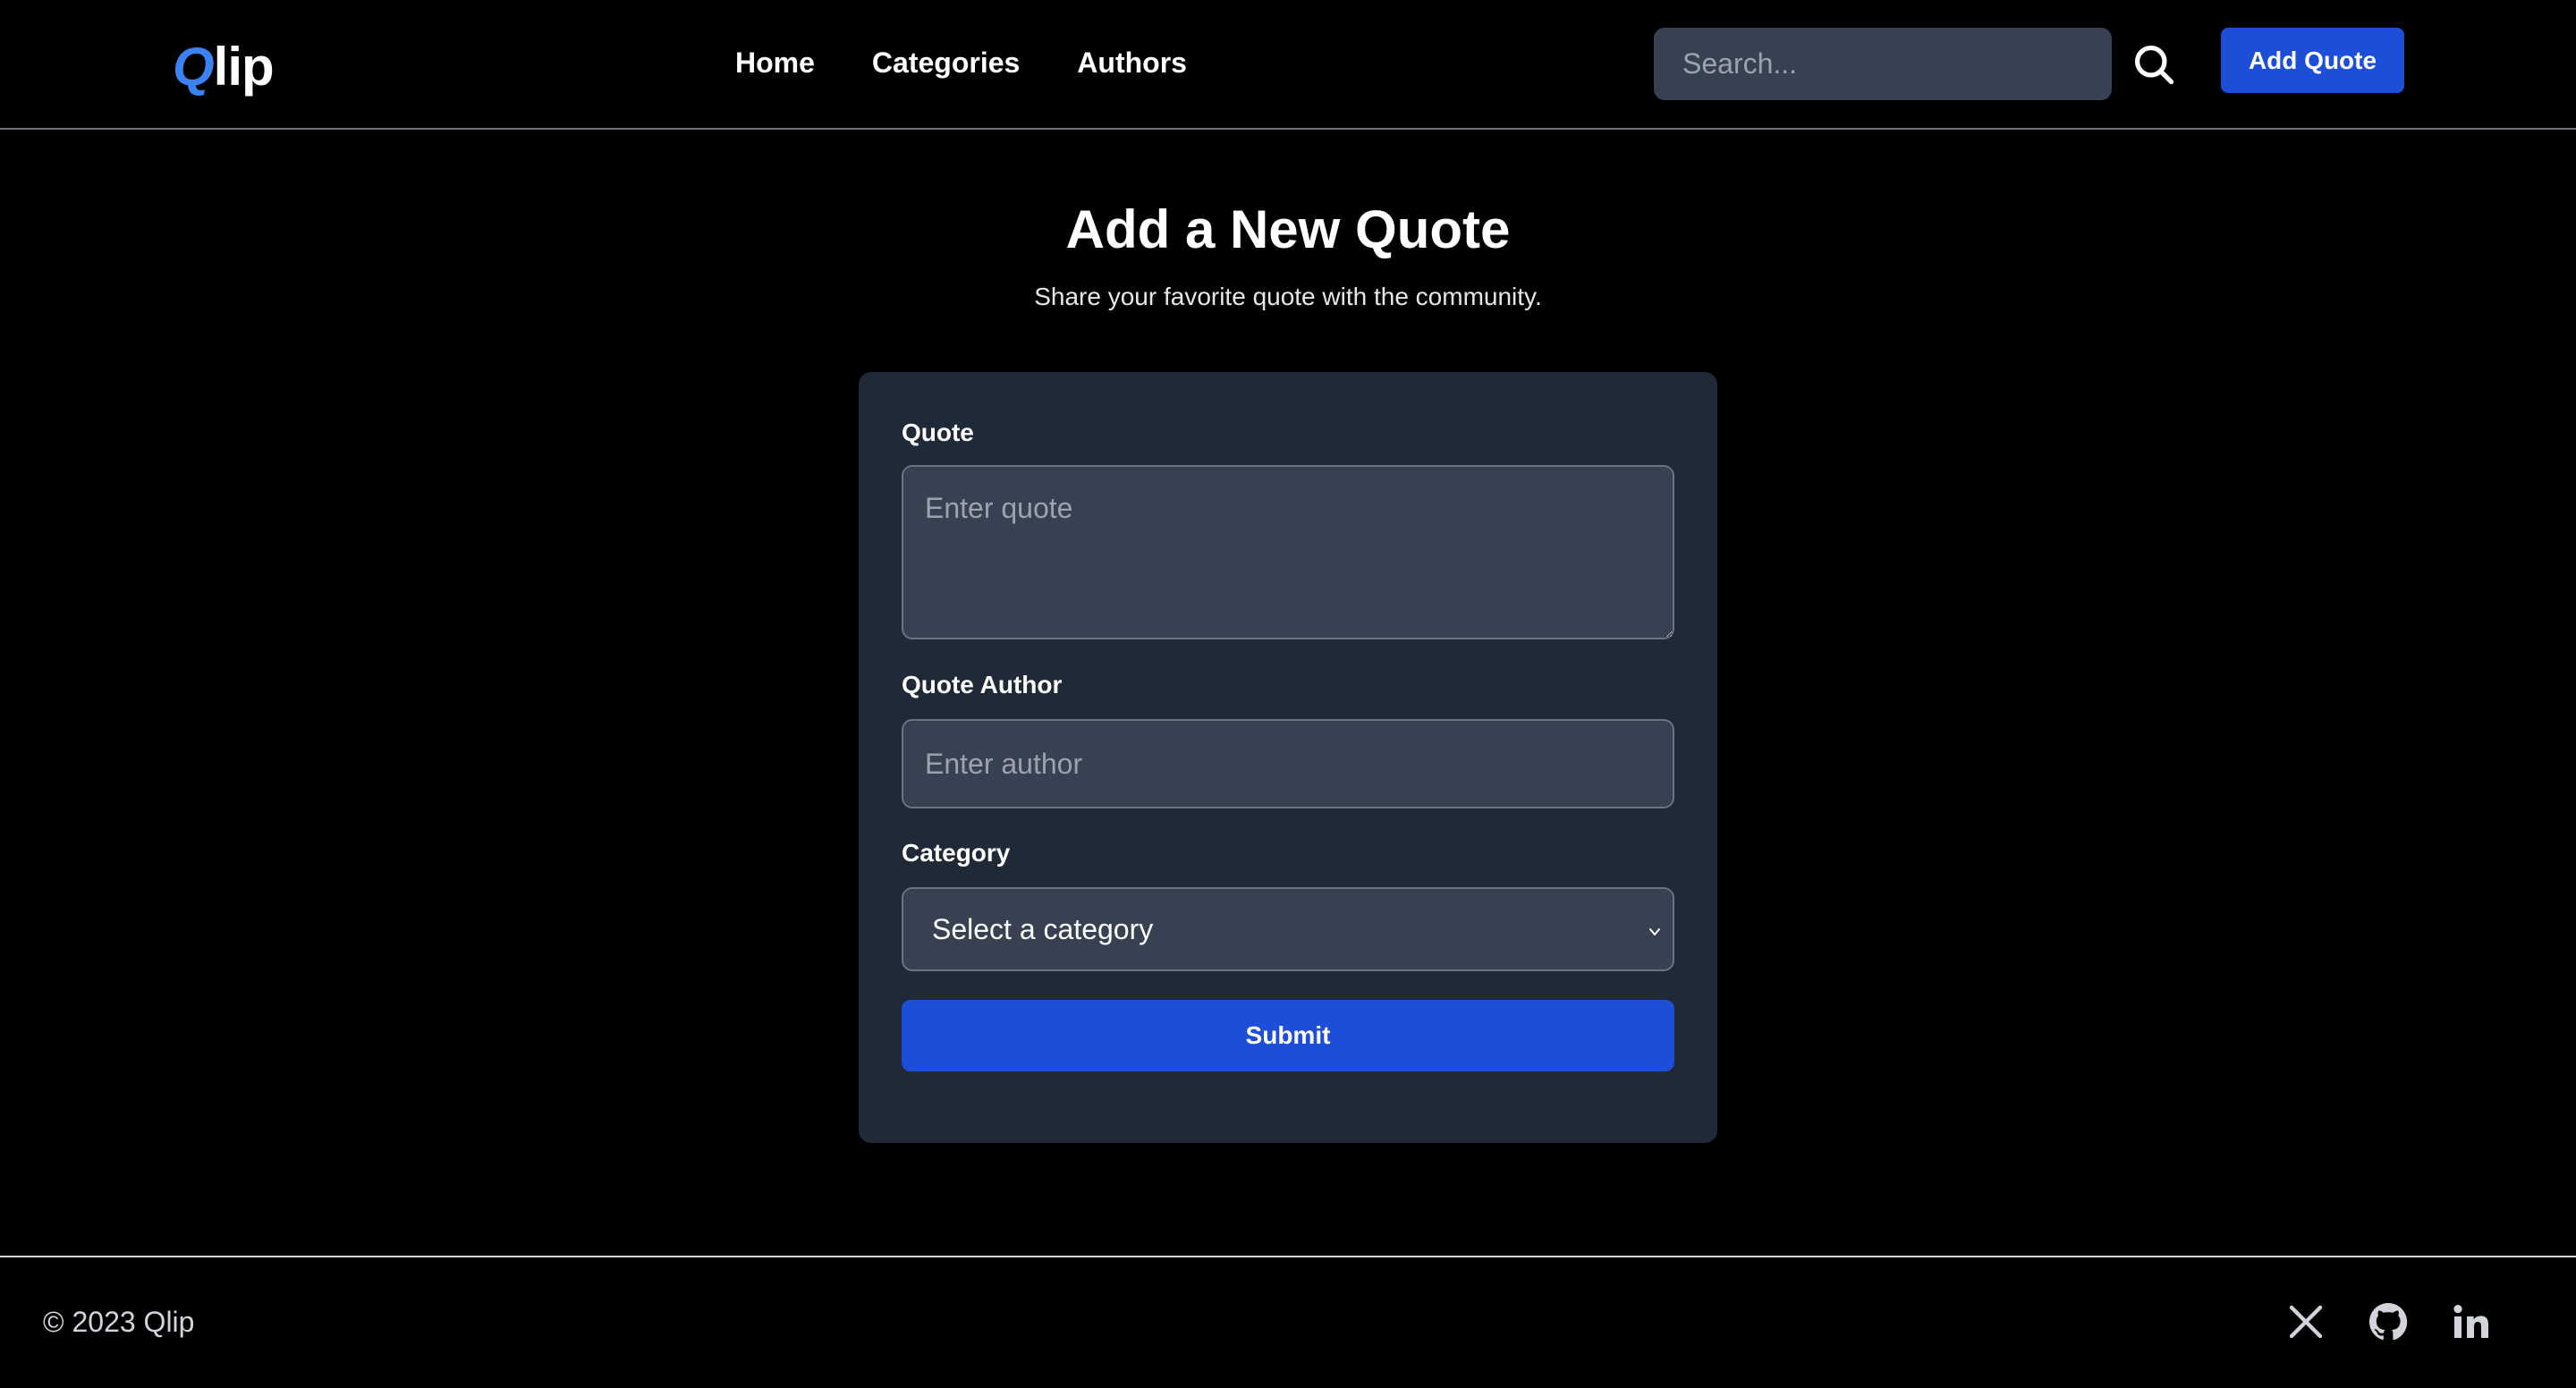 Image resolution: width=2576 pixels, height=1388 pixels. I want to click on site-header: Qlip Home Categories Authors Add Quote, so click(1288, 65).